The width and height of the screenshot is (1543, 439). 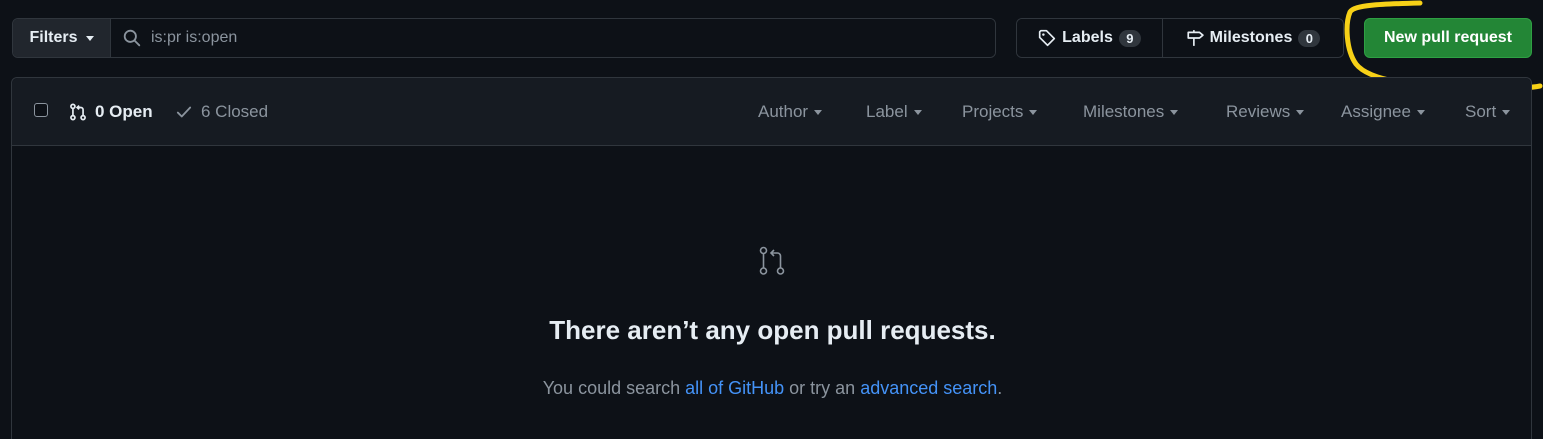 I want to click on projects-filter: Projects, so click(x=1000, y=112).